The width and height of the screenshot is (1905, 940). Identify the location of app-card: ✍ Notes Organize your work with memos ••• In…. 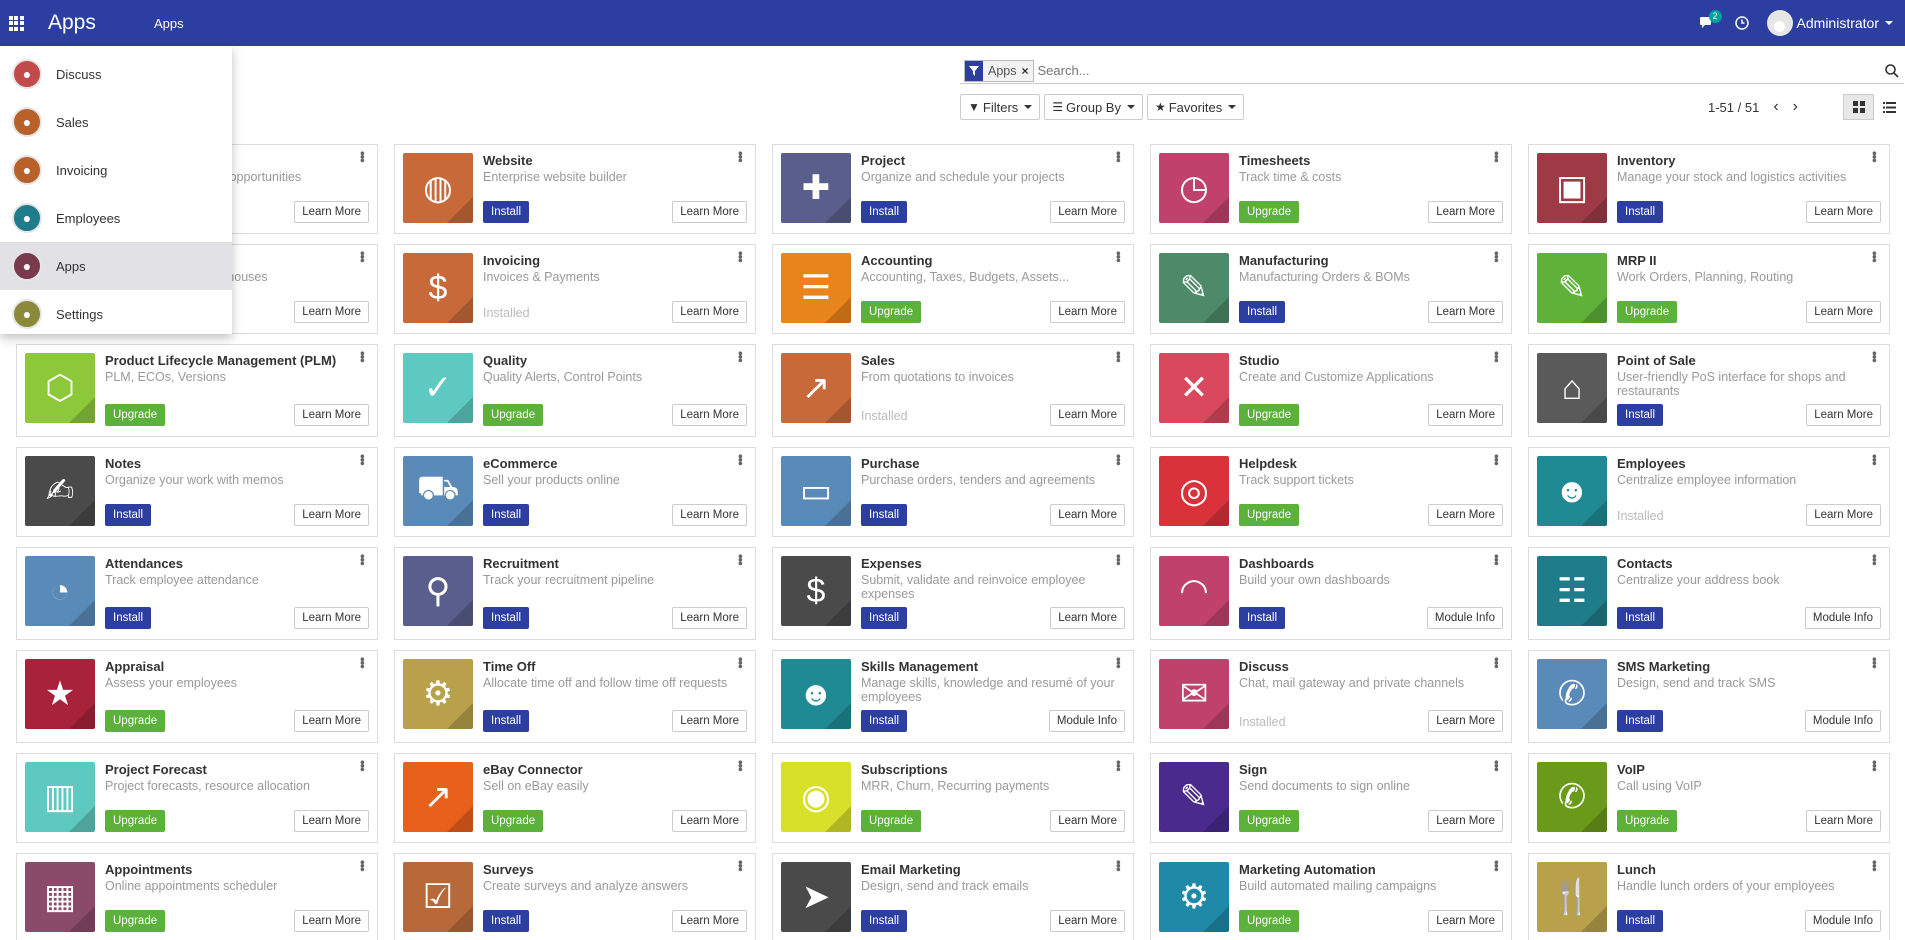
(197, 492).